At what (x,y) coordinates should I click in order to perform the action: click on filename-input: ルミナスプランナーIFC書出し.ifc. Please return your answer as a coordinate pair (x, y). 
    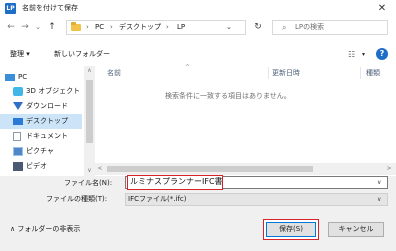
    Looking at the image, I should click on (175, 182).